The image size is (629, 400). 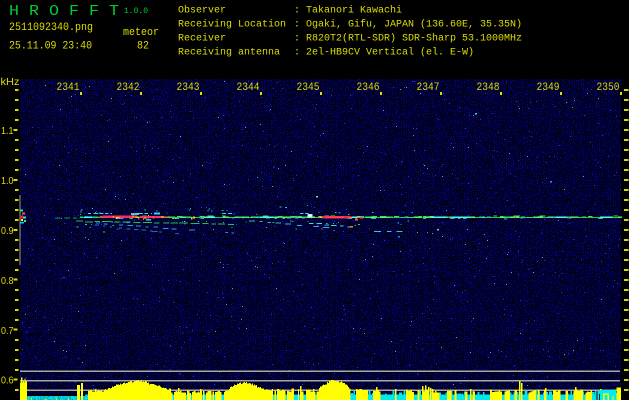 I want to click on svg-text: kHz, so click(x=10, y=82).